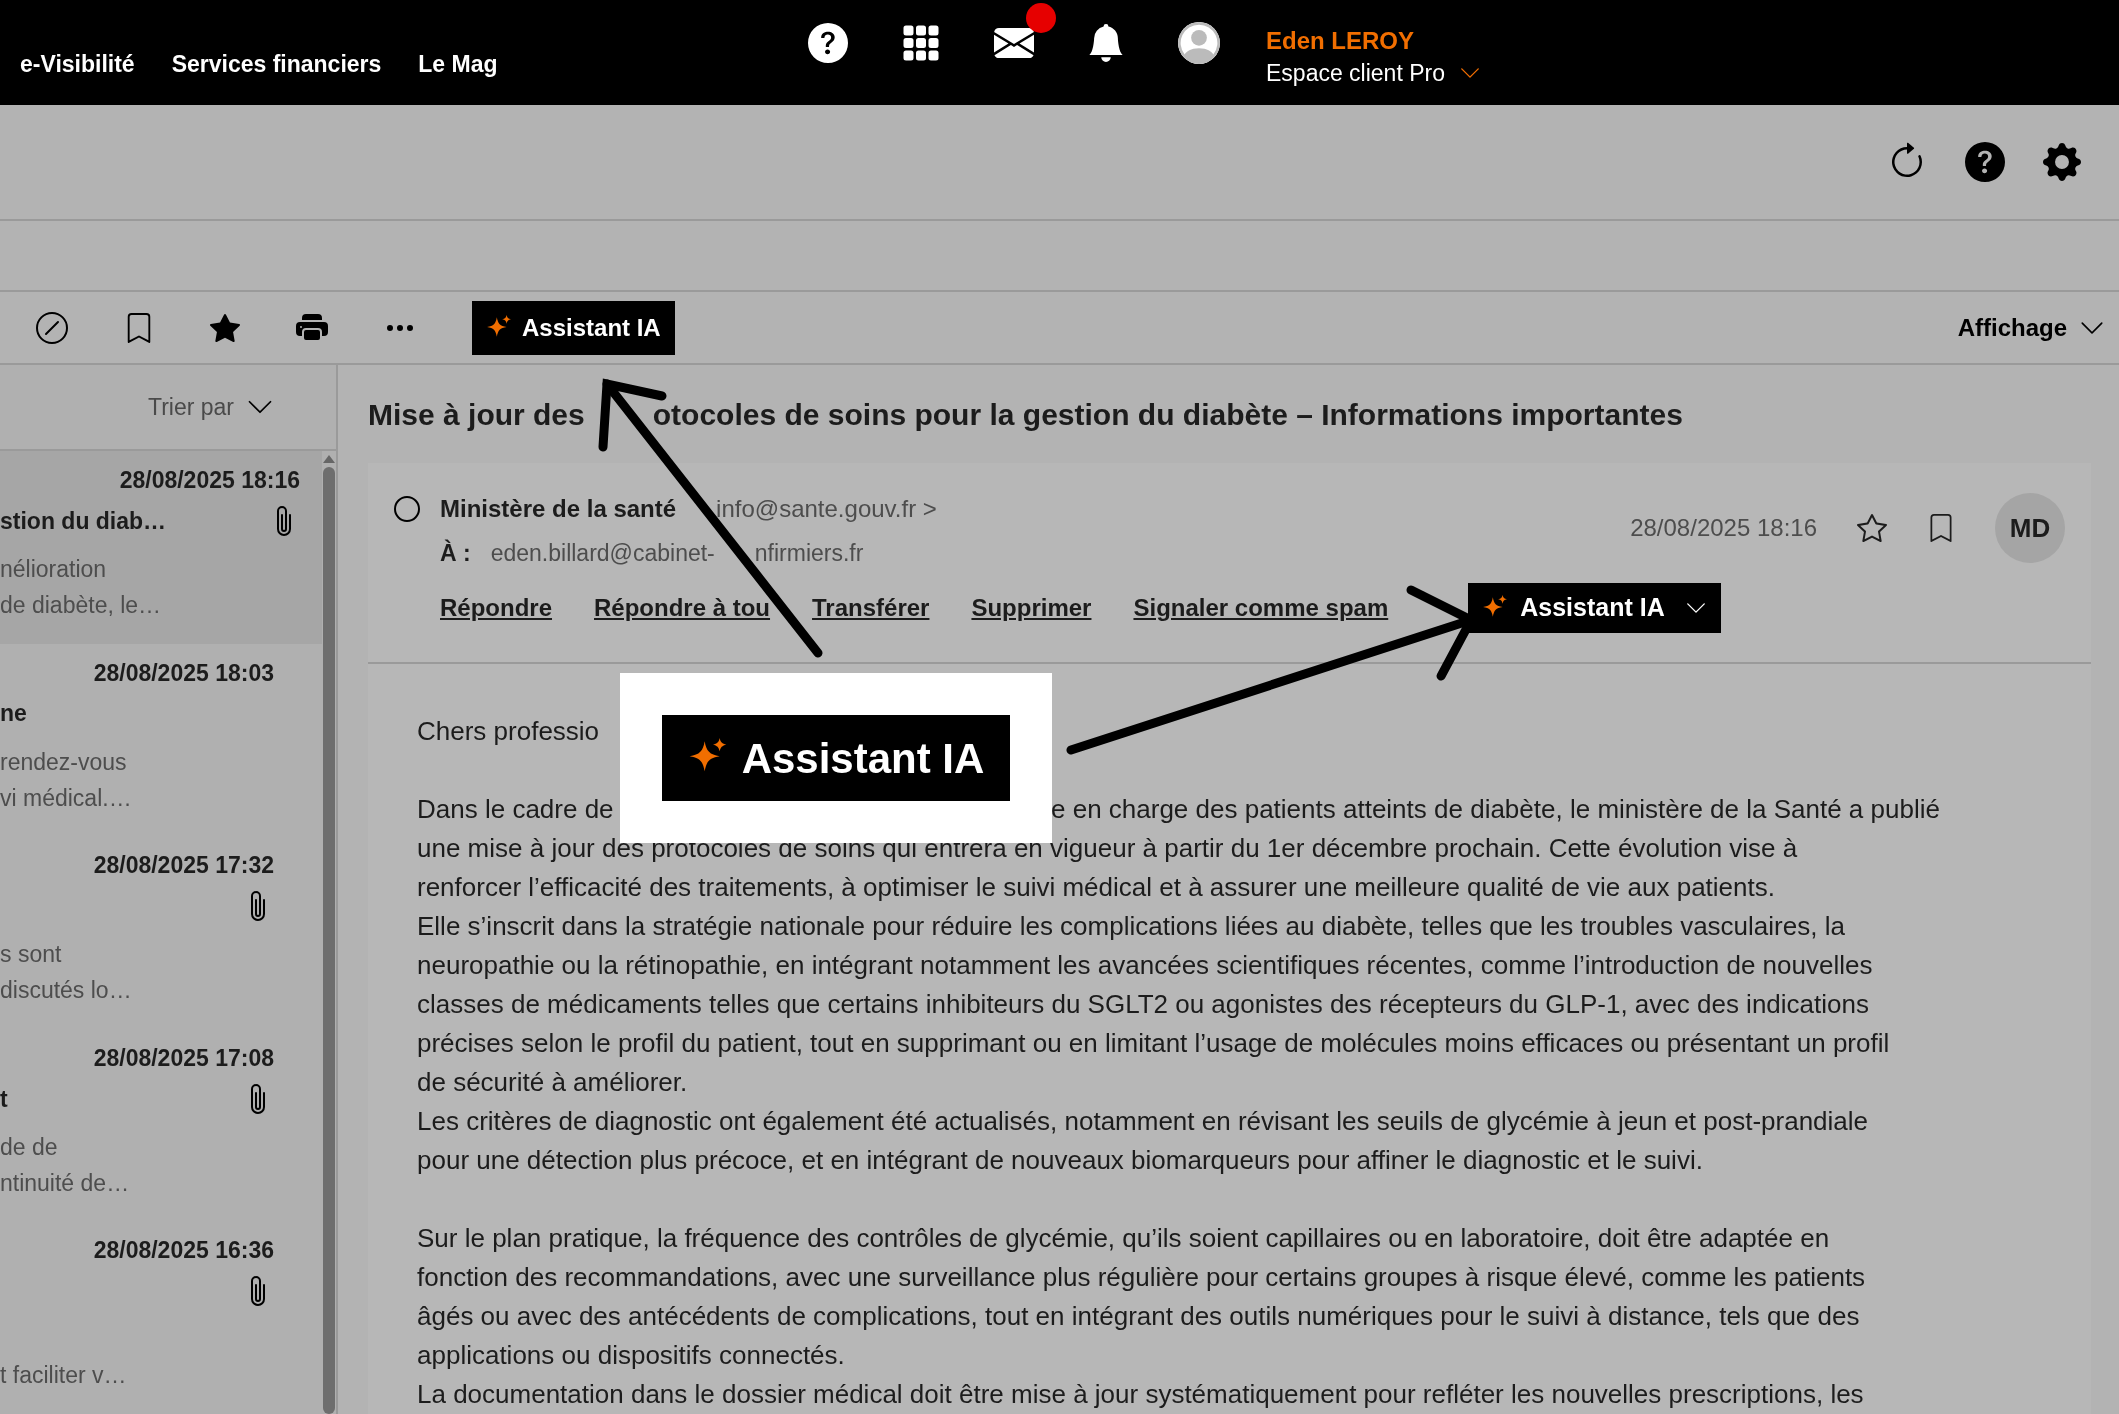  Describe the element at coordinates (602, 553) in the screenshot. I see `recipient-email: eden.billard@cabinet-` at that location.